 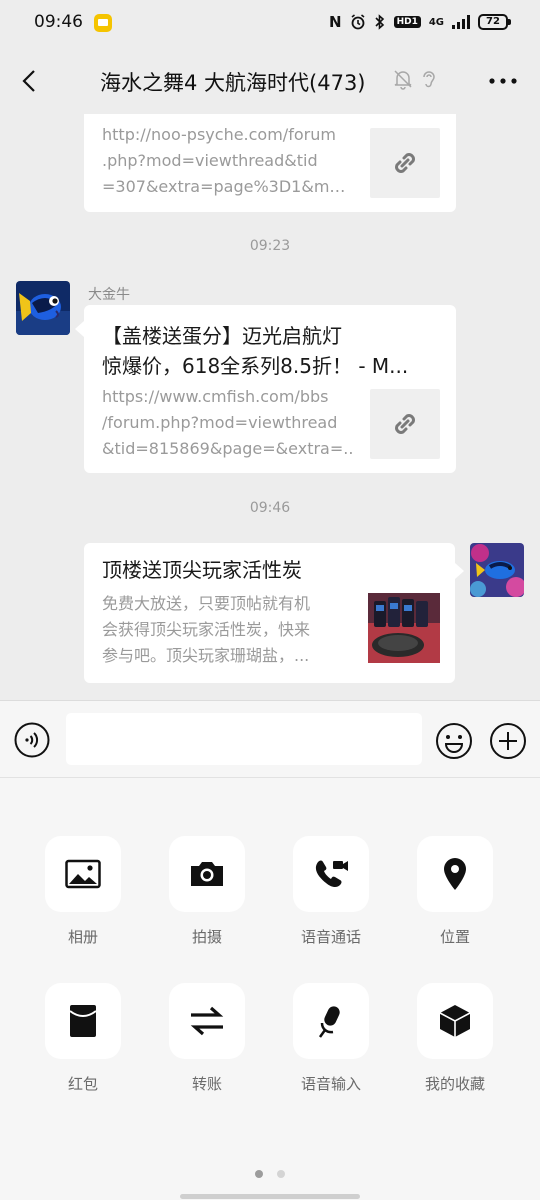 What do you see at coordinates (206, 603) in the screenshot?
I see `card-desc-line: 免费大放送，只要顶帖就有机` at bounding box center [206, 603].